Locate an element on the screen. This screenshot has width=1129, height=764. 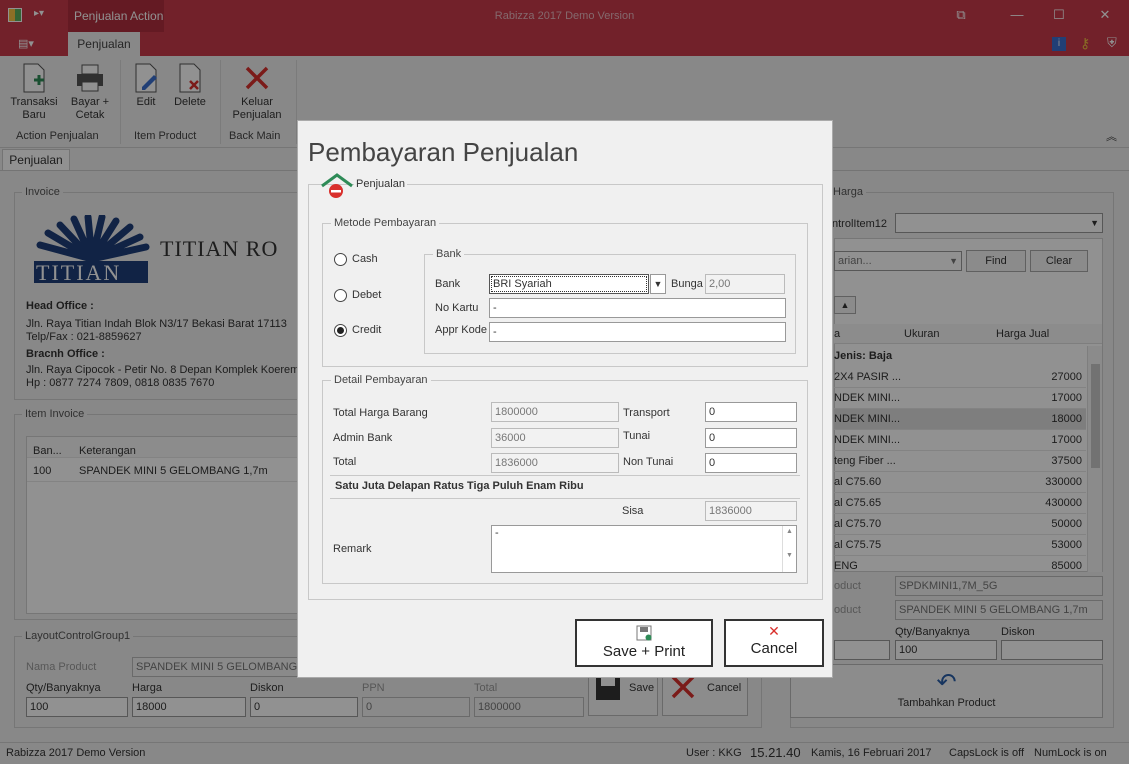
bunga-label: Bunga is located at coordinates (687, 284).